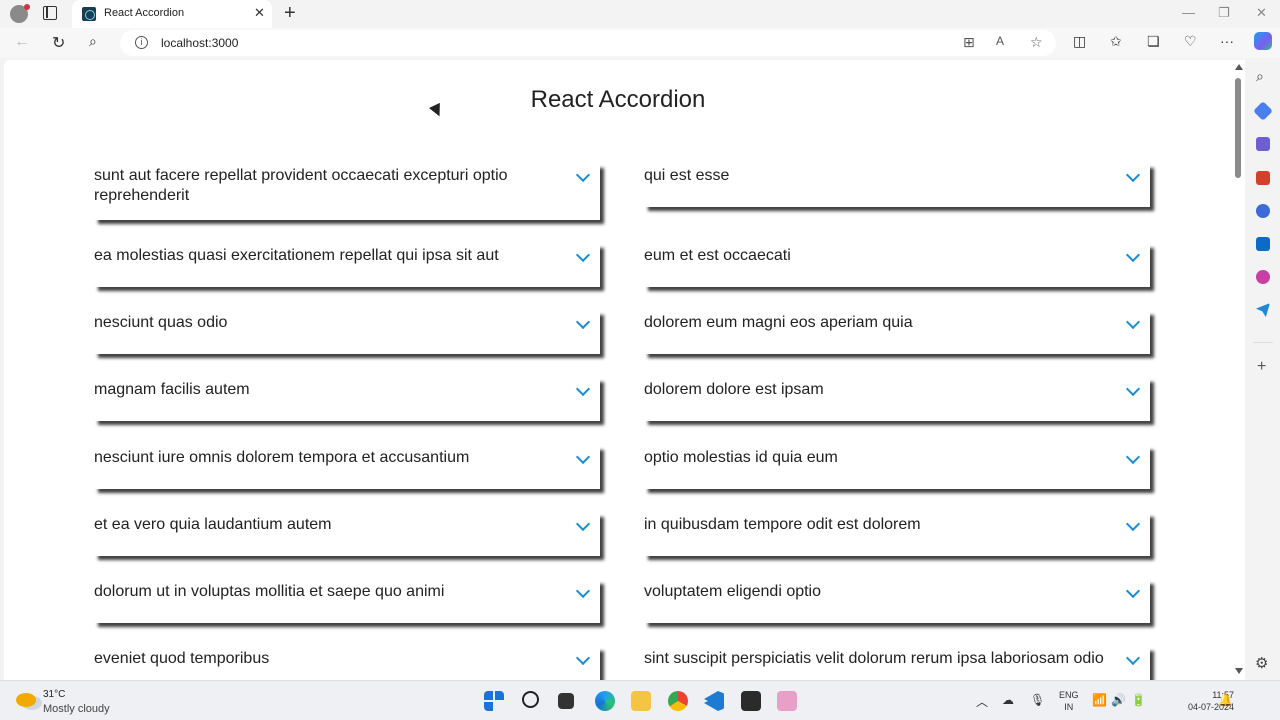 This screenshot has height=720, width=1280. I want to click on language-indicator: ENG IN, so click(1069, 701).